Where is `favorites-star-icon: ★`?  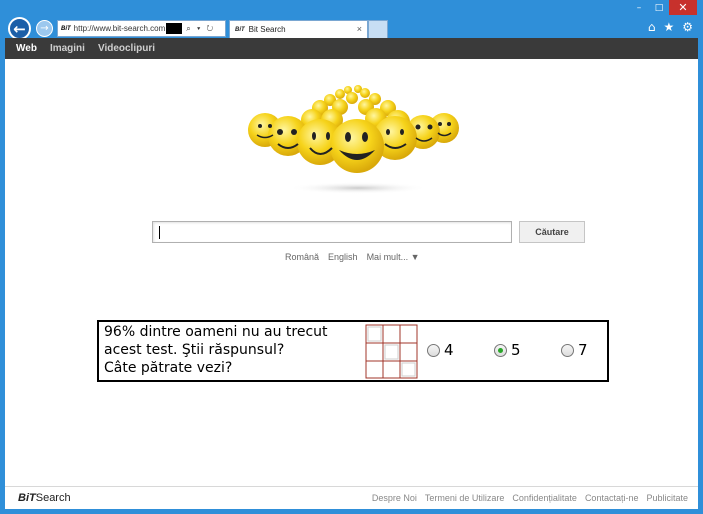 favorites-star-icon: ★ is located at coordinates (668, 27).